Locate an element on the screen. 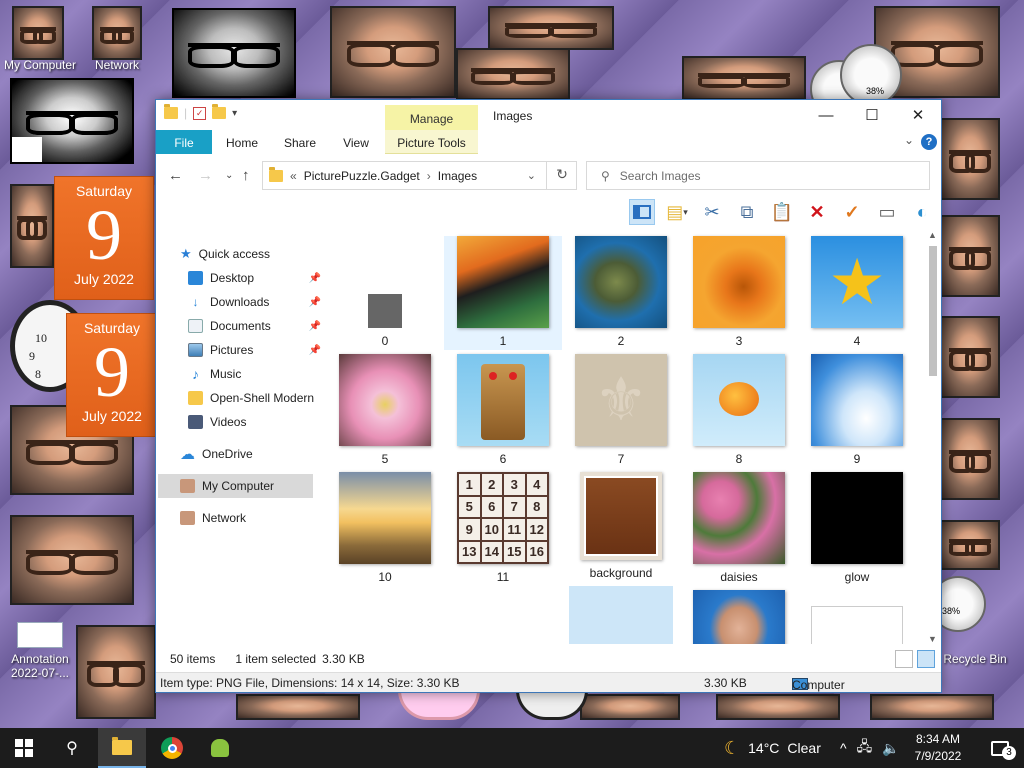  nav-my-computer: My Computer is located at coordinates (235, 486).